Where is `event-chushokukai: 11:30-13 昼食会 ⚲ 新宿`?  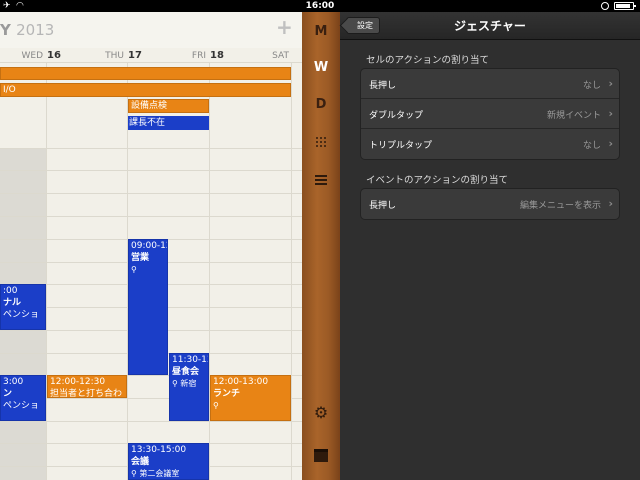
event-chushokukai: 11:30-13 昼食会 ⚲ 新宿 is located at coordinates (189, 387).